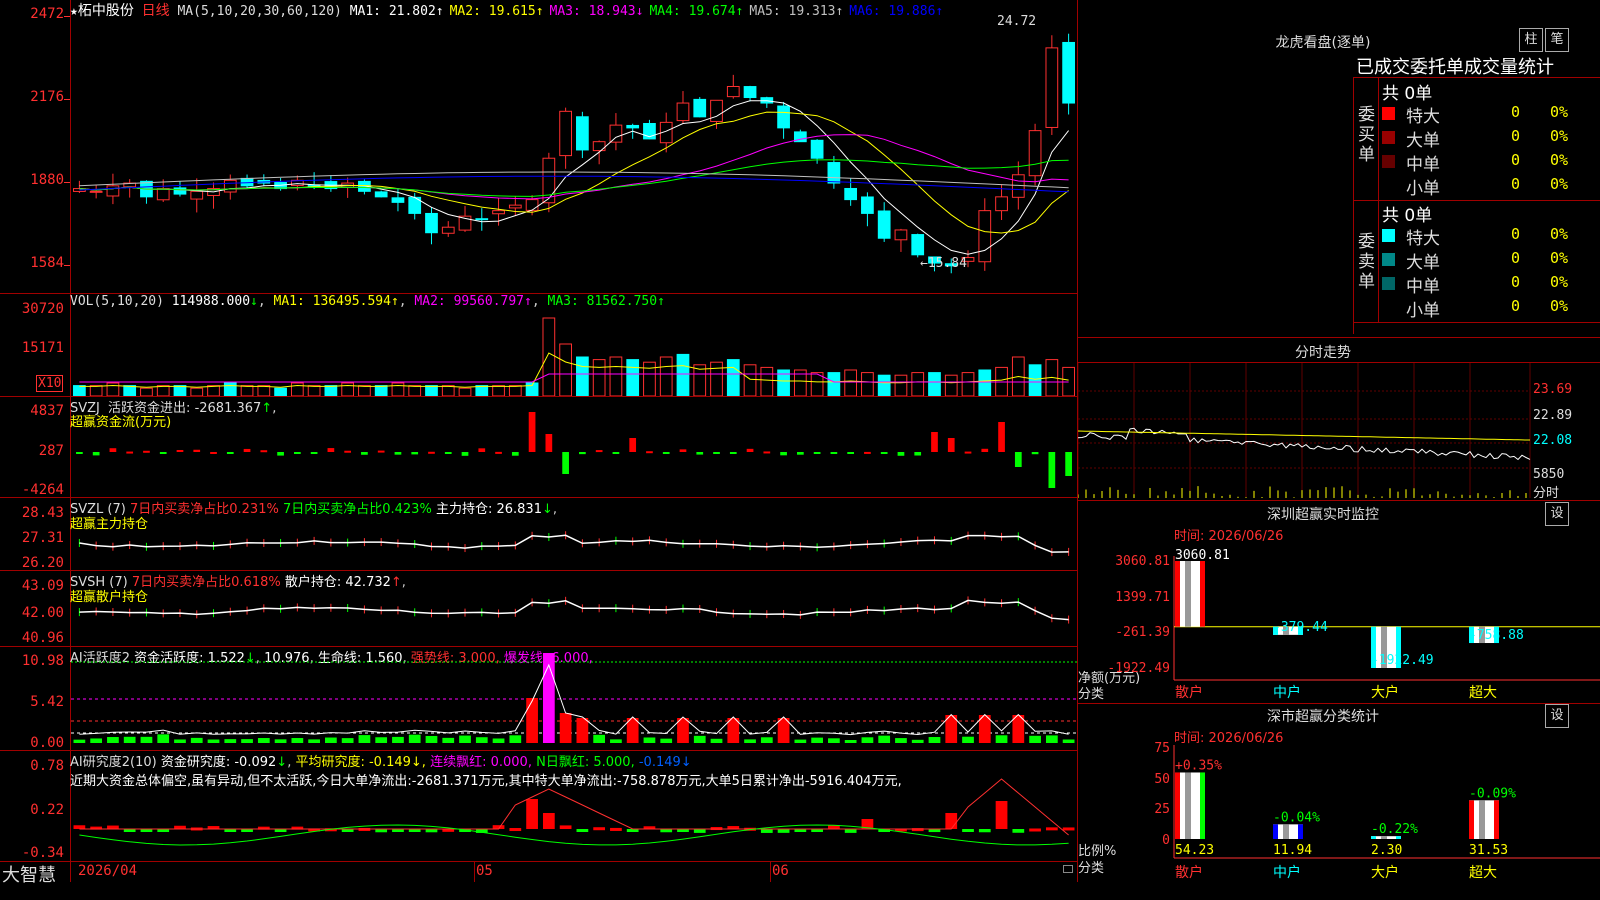  Describe the element at coordinates (574, 608) in the screenshot. I see `svsh-chart` at that location.